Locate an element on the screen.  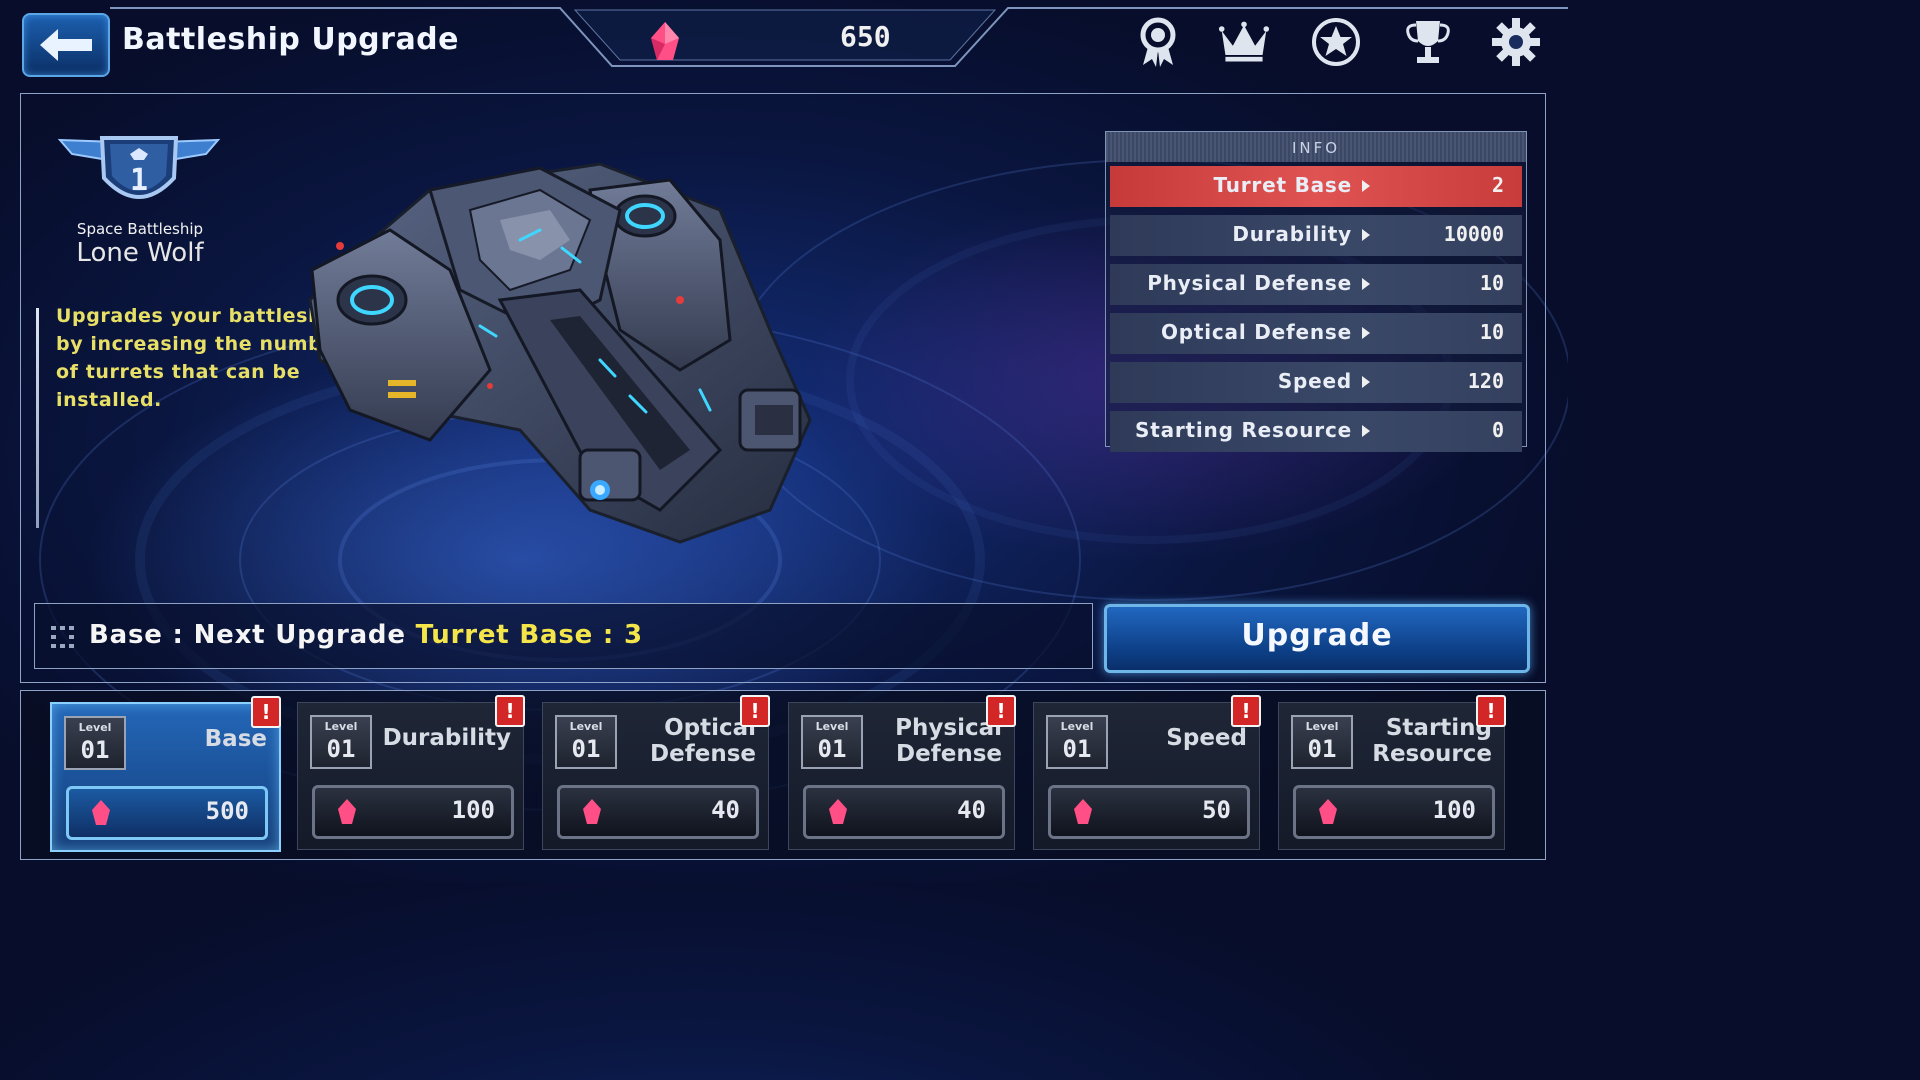
category-card-speed: Level 01 Speed ! 50 is located at coordinates (1147, 772).